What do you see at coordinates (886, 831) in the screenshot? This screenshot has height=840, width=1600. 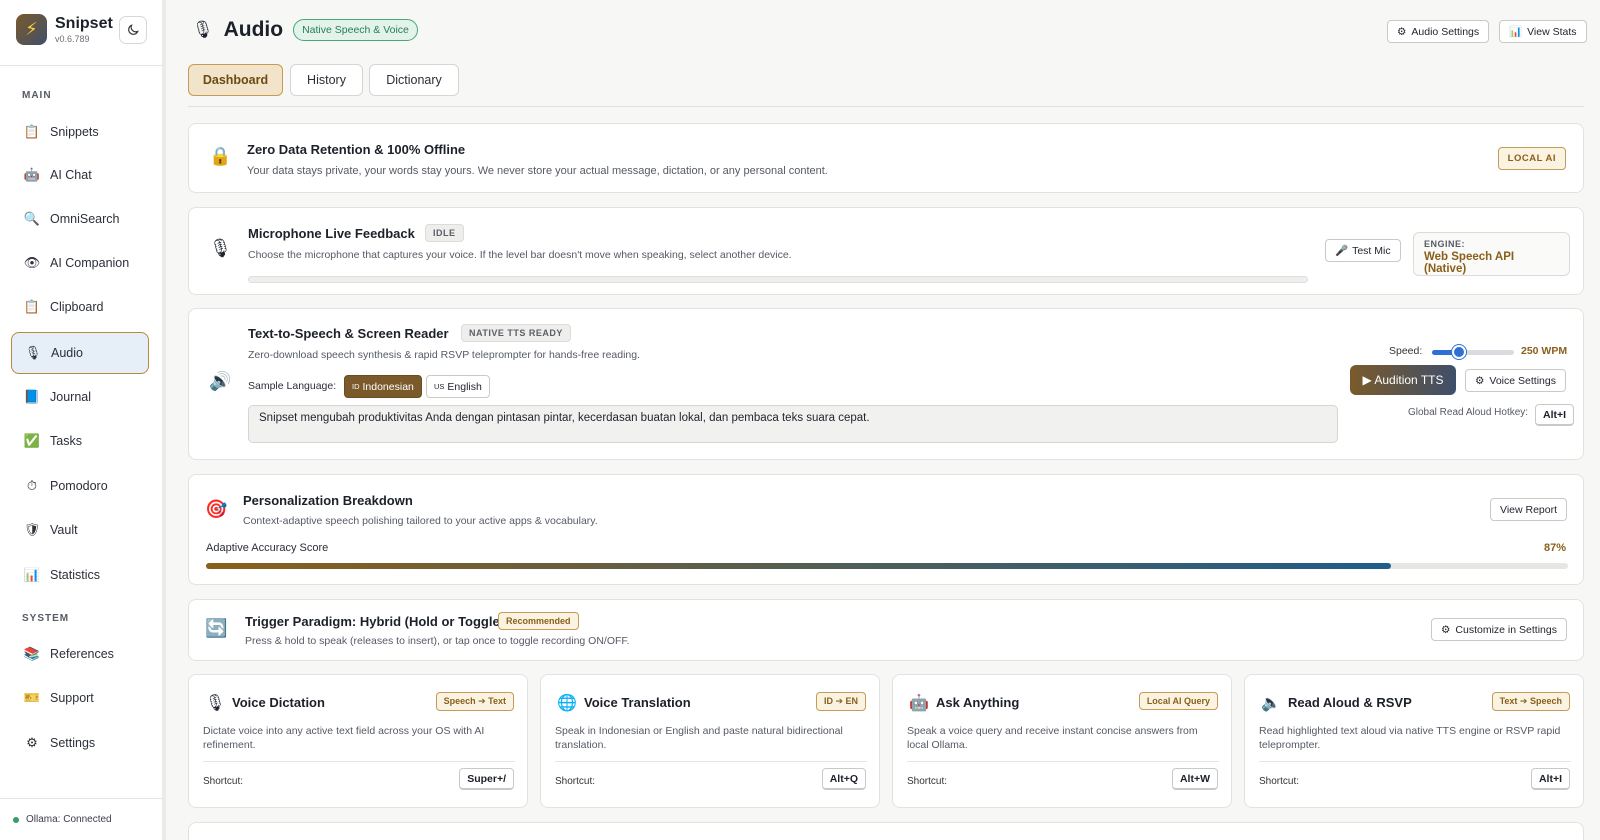 I see `next-card-partial` at bounding box center [886, 831].